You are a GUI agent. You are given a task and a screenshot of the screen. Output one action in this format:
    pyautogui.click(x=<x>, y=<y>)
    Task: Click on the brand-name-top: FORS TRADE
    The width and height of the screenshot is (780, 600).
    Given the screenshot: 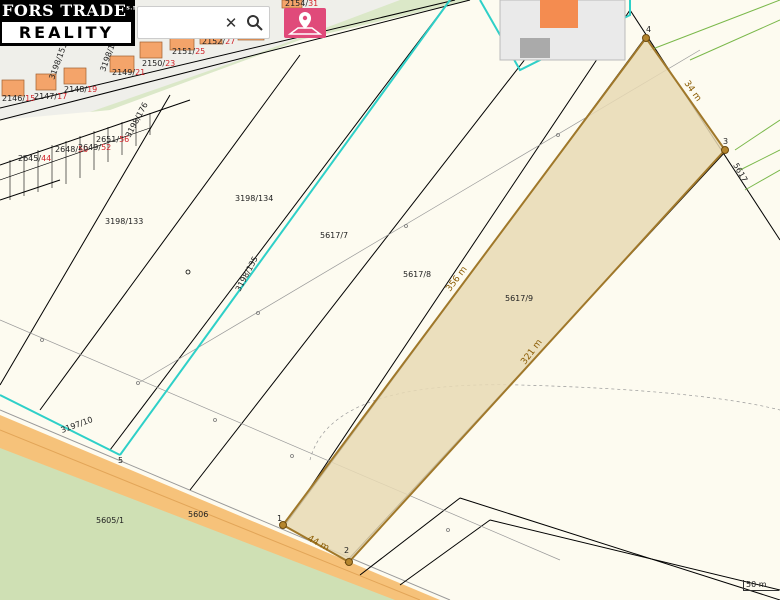 What is the action you would take?
    pyautogui.click(x=64, y=10)
    